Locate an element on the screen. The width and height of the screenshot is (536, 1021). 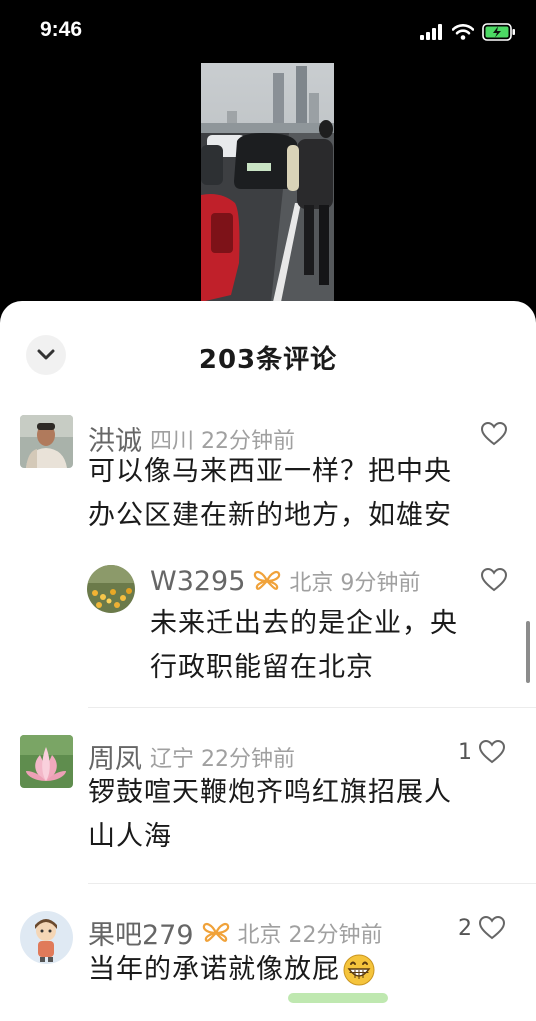
comment-text-line: 当年的承诺就像放屁 is located at coordinates (214, 969).